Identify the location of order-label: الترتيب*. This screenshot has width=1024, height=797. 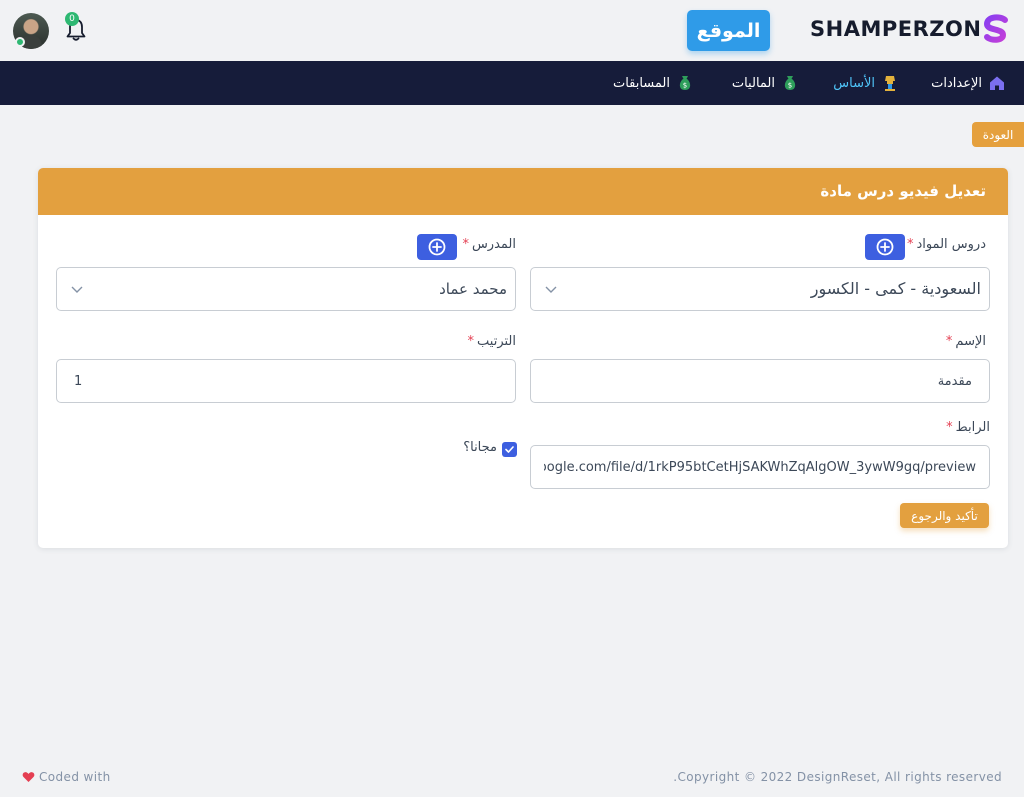
(492, 341).